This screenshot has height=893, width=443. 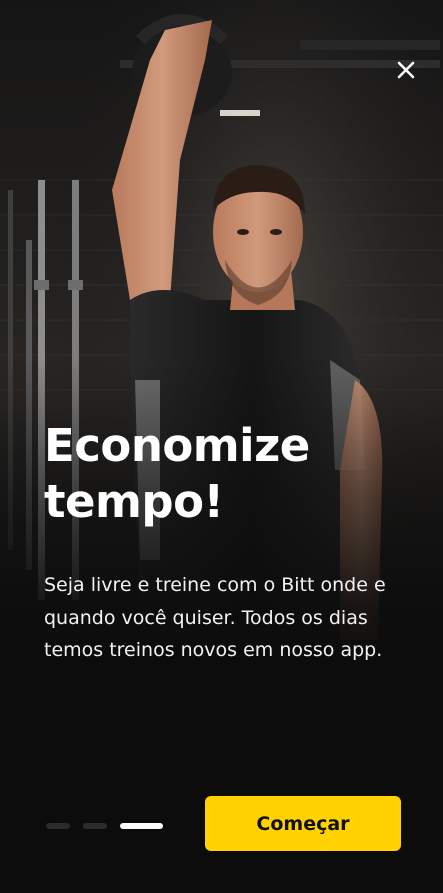 What do you see at coordinates (134, 501) in the screenshot?
I see `headline-line-2: tempo!` at bounding box center [134, 501].